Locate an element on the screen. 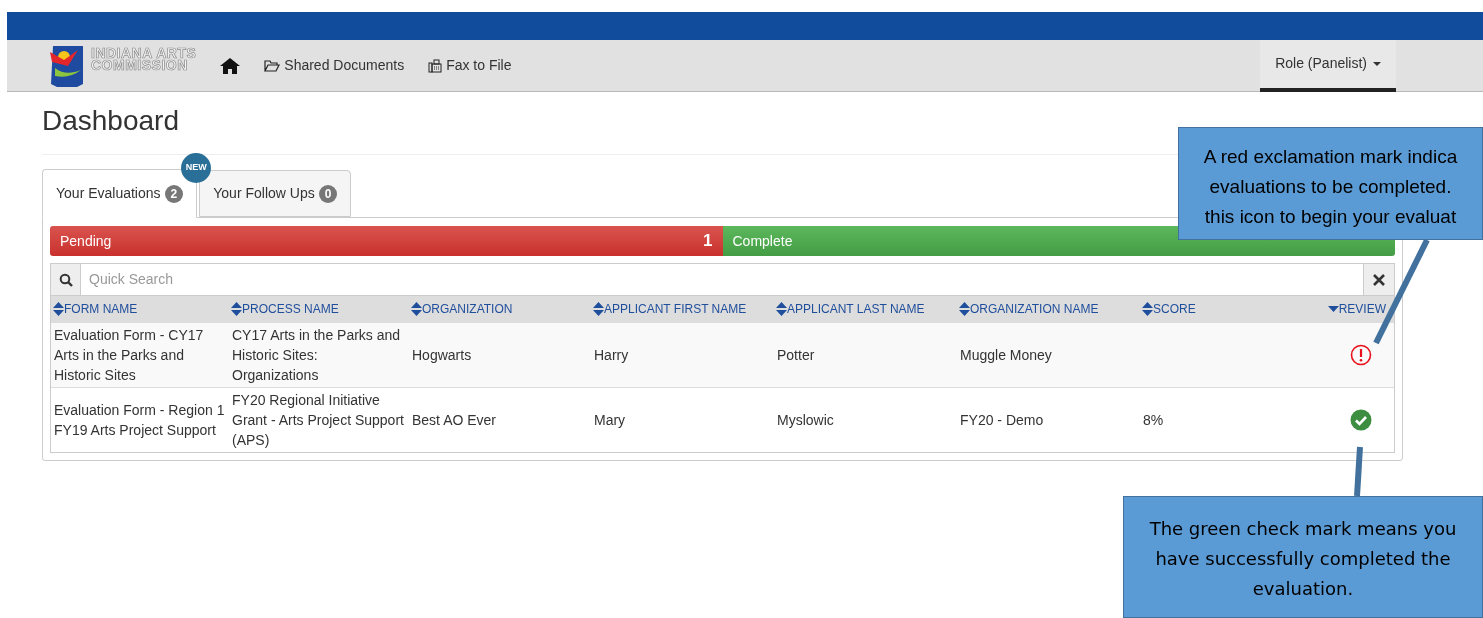 This screenshot has height=618, width=1483. column-header: ORGANIZATION is located at coordinates (500, 309).